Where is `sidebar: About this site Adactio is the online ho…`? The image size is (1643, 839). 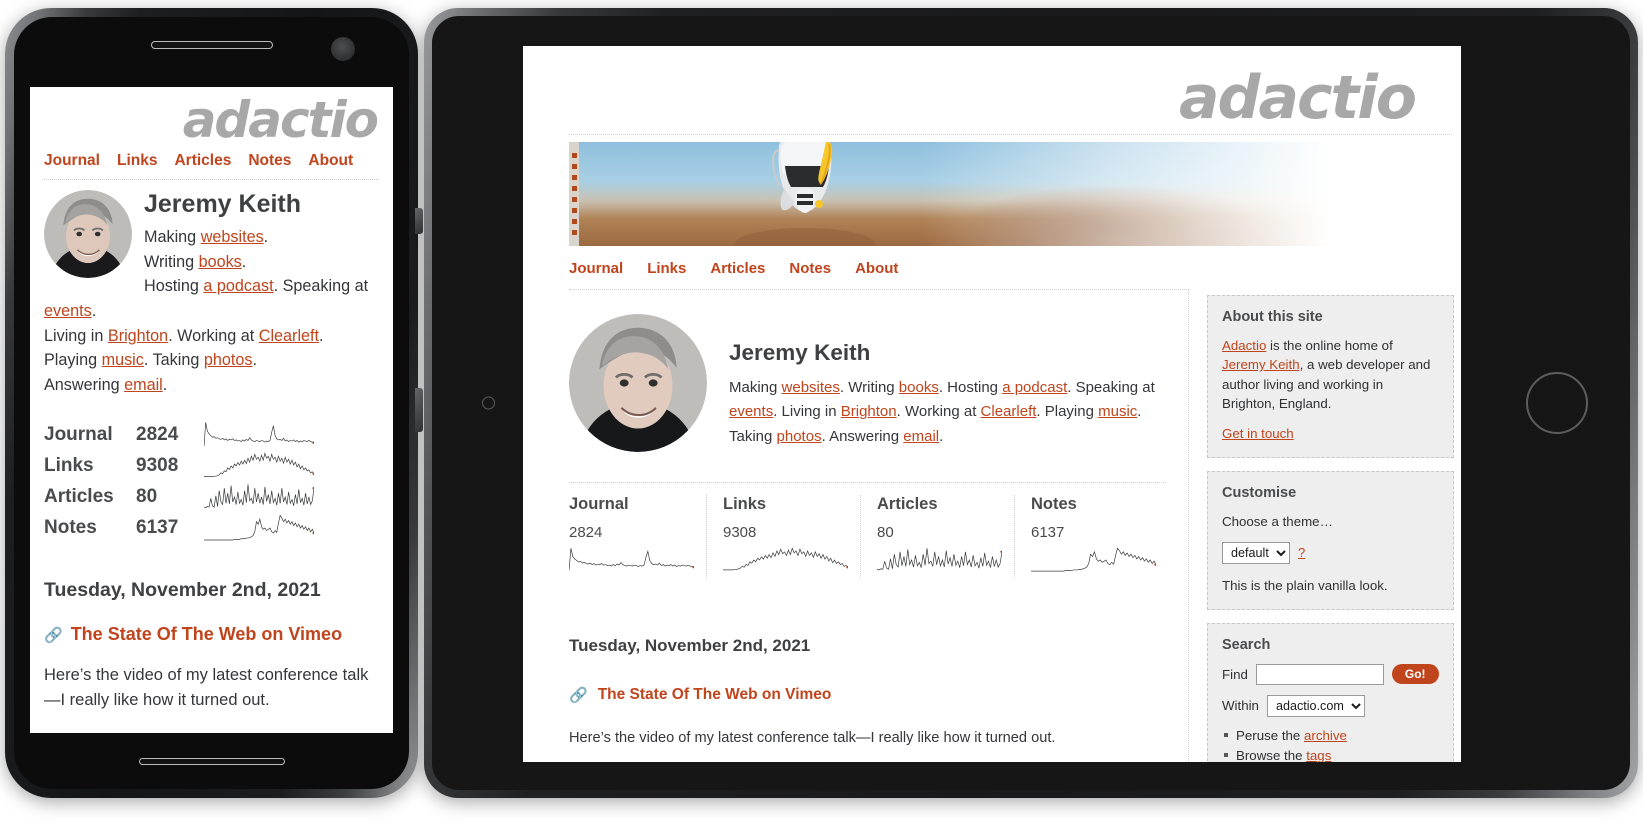
sidebar: About this site Adactio is the online ho… is located at coordinates (1330, 525).